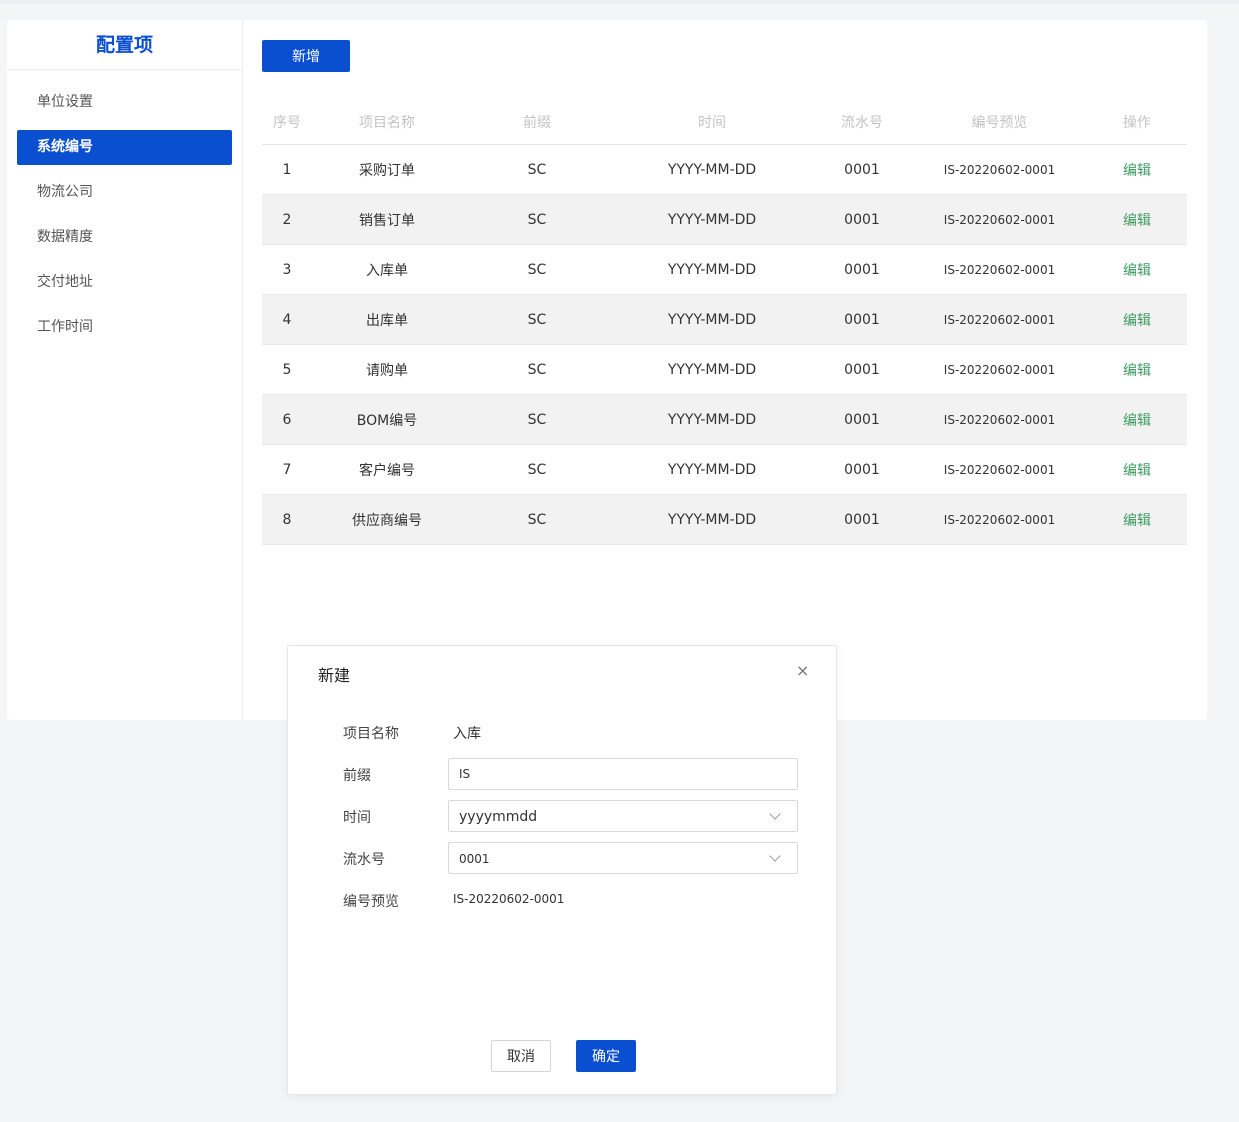 This screenshot has width=1239, height=1122. I want to click on sidebar-item-logistics-company: 物流公司, so click(124, 192).